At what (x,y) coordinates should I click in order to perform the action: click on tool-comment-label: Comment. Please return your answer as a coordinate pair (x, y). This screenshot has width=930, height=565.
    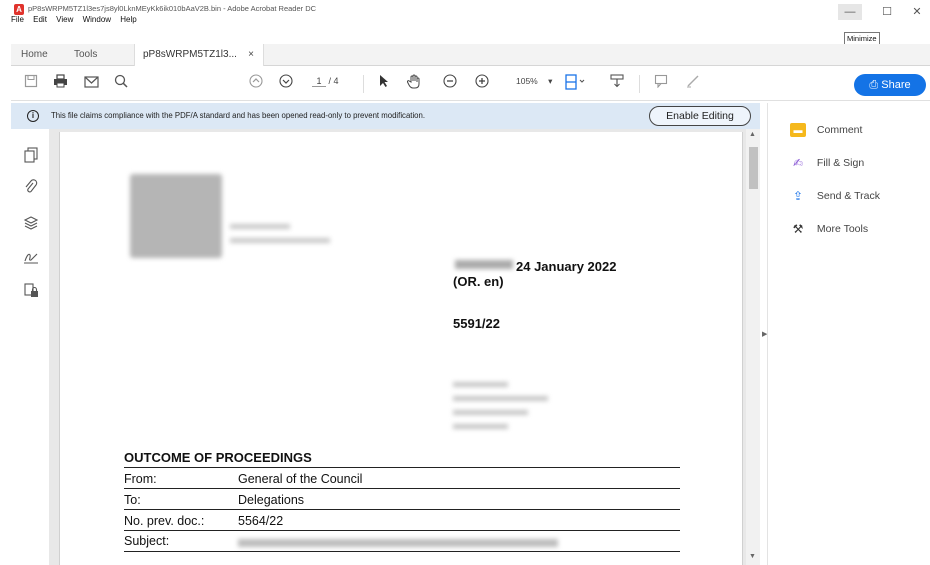
    Looking at the image, I should click on (839, 130).